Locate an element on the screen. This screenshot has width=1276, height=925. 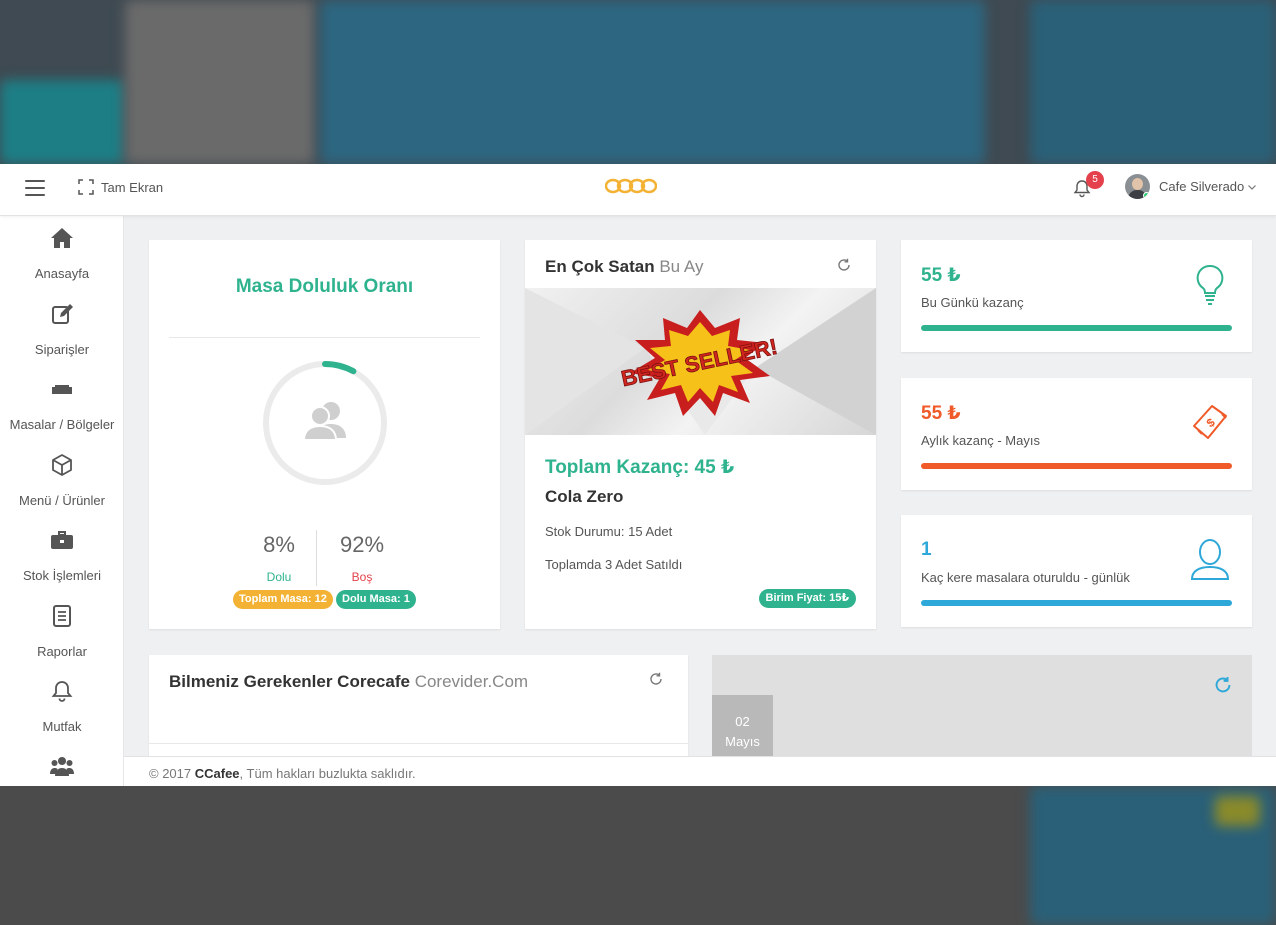
info-subtitle: Corevider.Com is located at coordinates (471, 681).